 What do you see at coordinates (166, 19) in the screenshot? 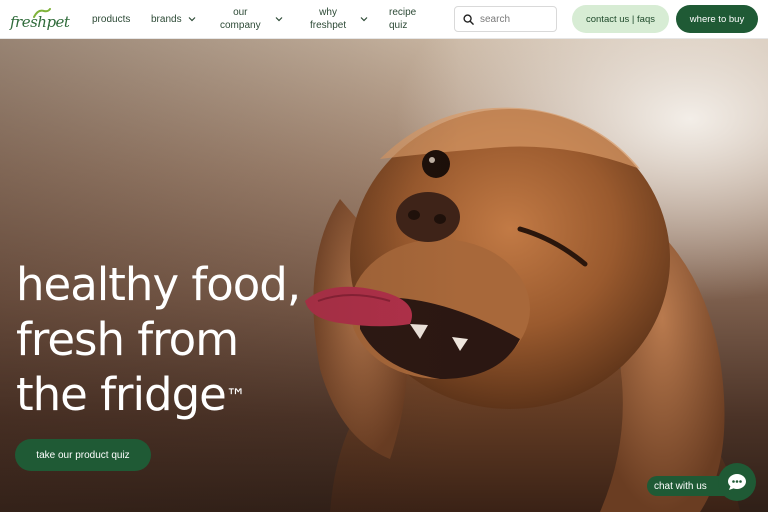
I see `nav-brands-label: brands` at bounding box center [166, 19].